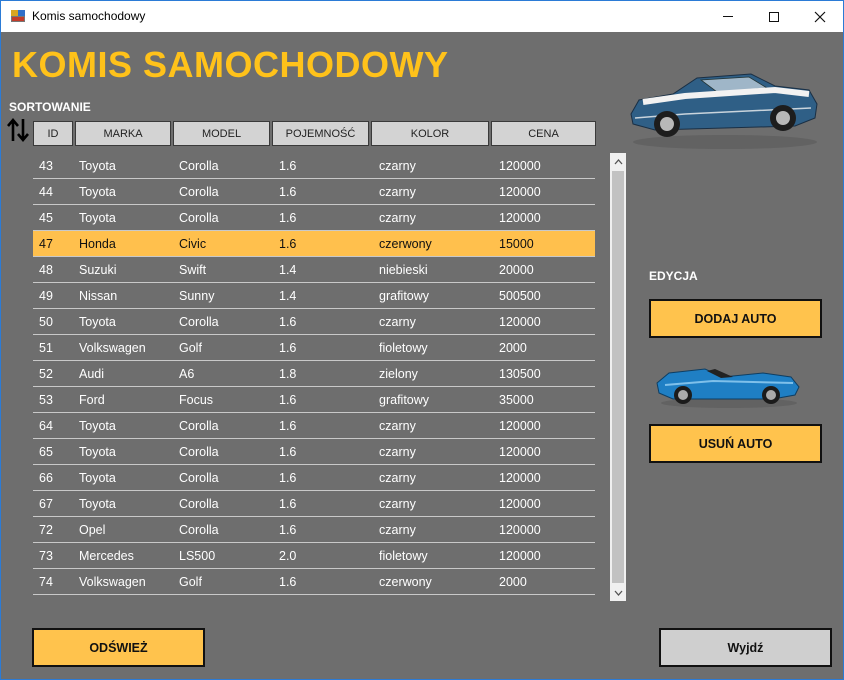 The height and width of the screenshot is (680, 844). I want to click on table-row: 74 Volkswagen Golf 1.6 czerwony 2000, so click(314, 582).